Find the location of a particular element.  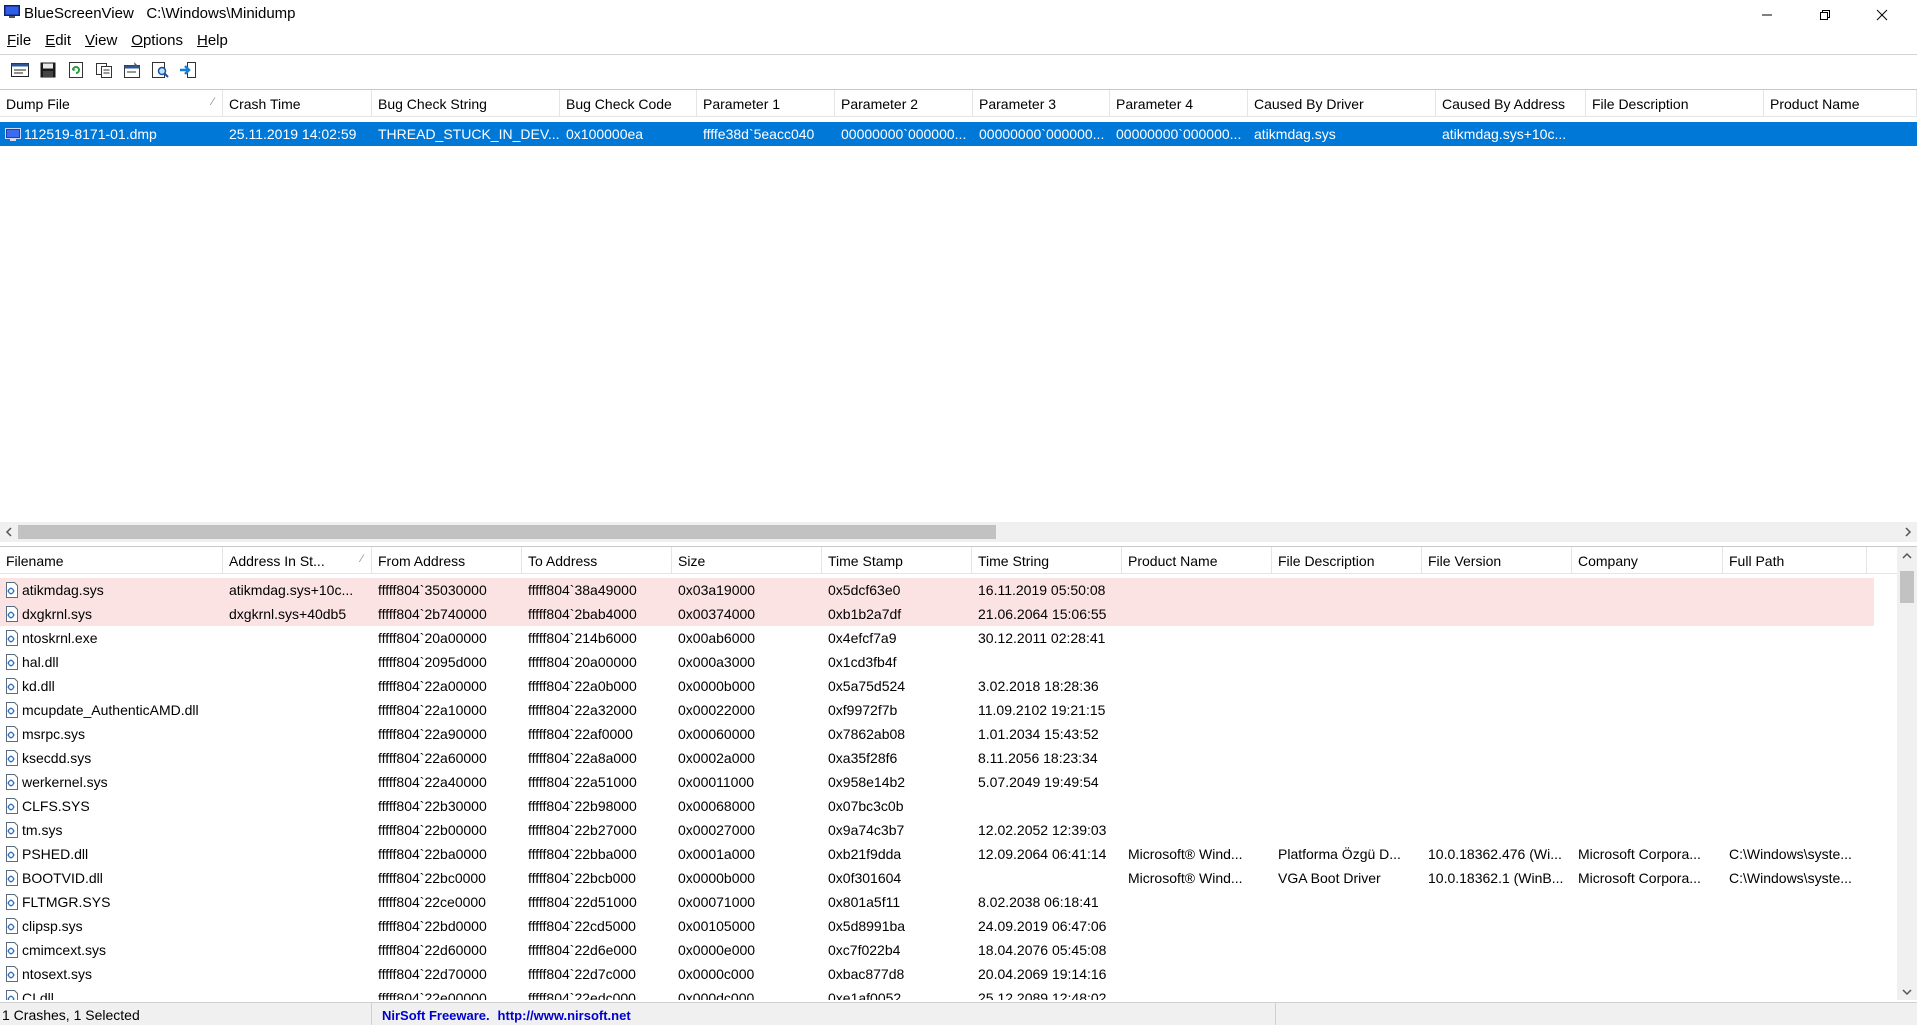

horizontal-scrollbar is located at coordinates (958, 532).